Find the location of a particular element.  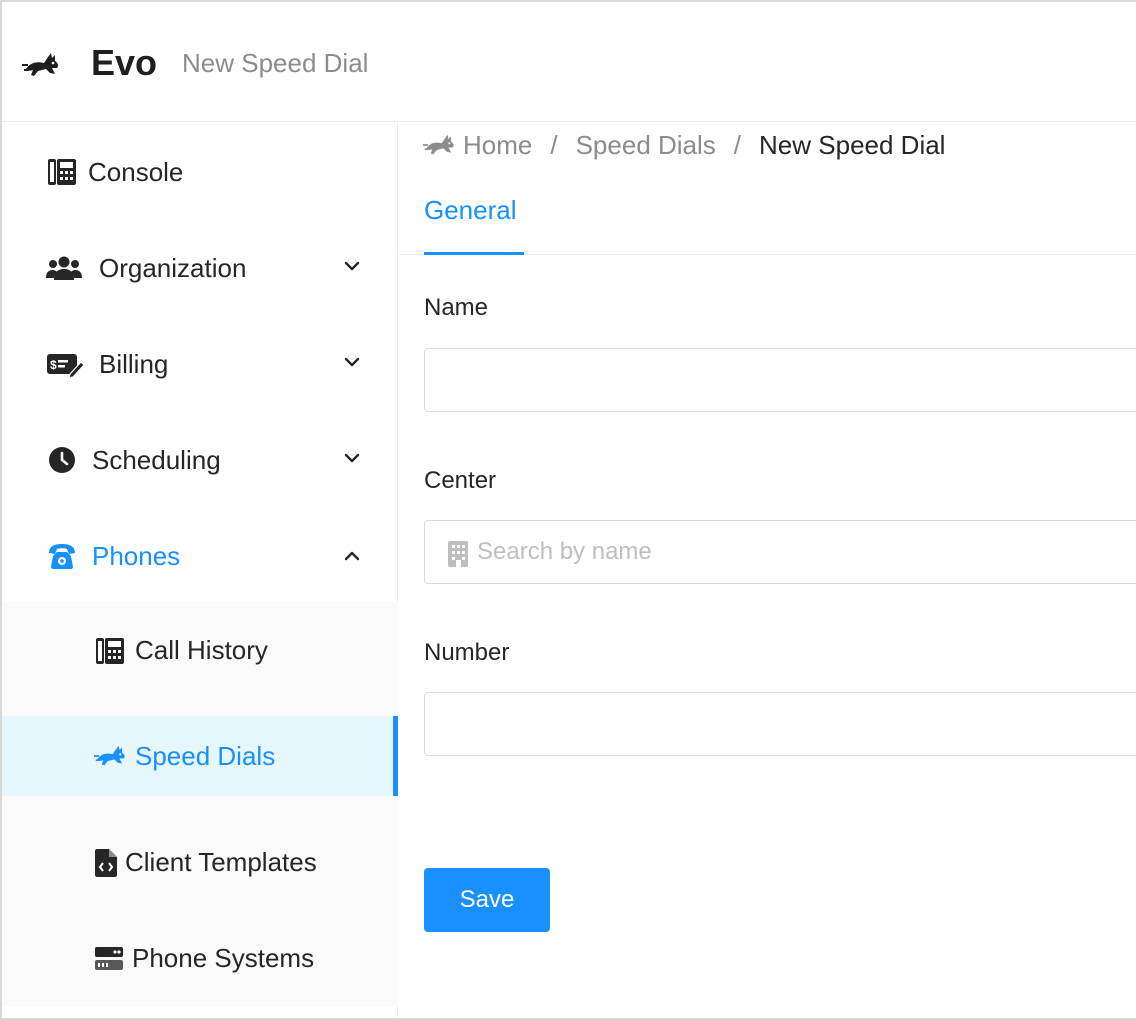

users-icon is located at coordinates (64, 268).